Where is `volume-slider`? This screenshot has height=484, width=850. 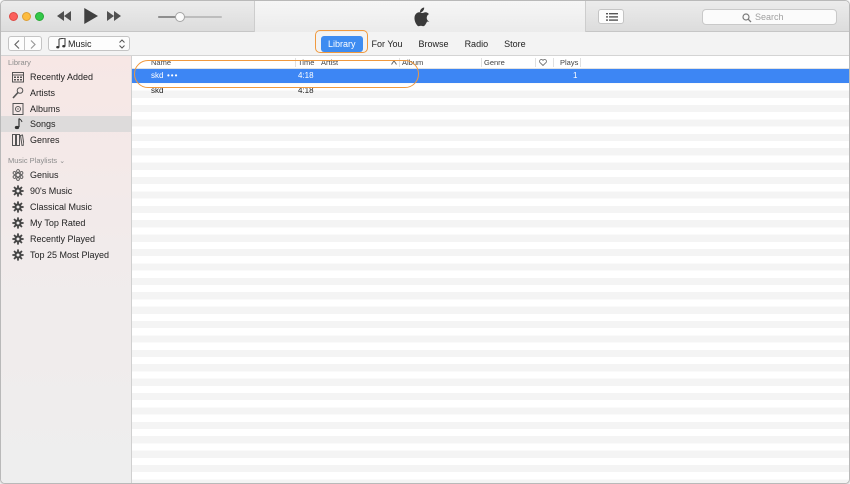 volume-slider is located at coordinates (190, 17).